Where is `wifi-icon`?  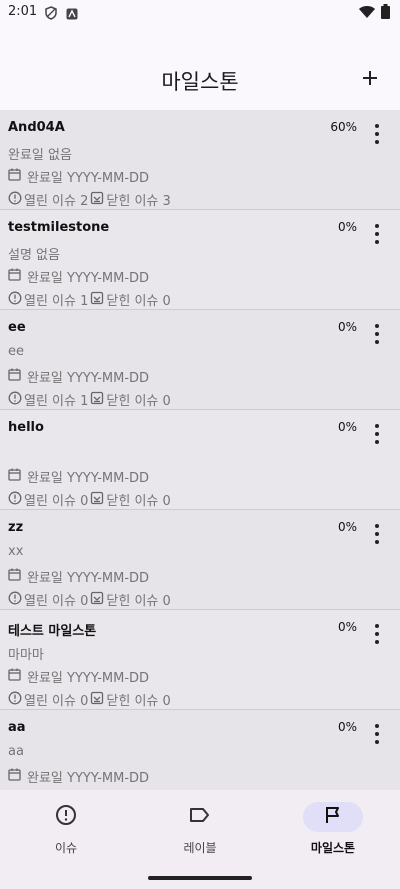 wifi-icon is located at coordinates (367, 13).